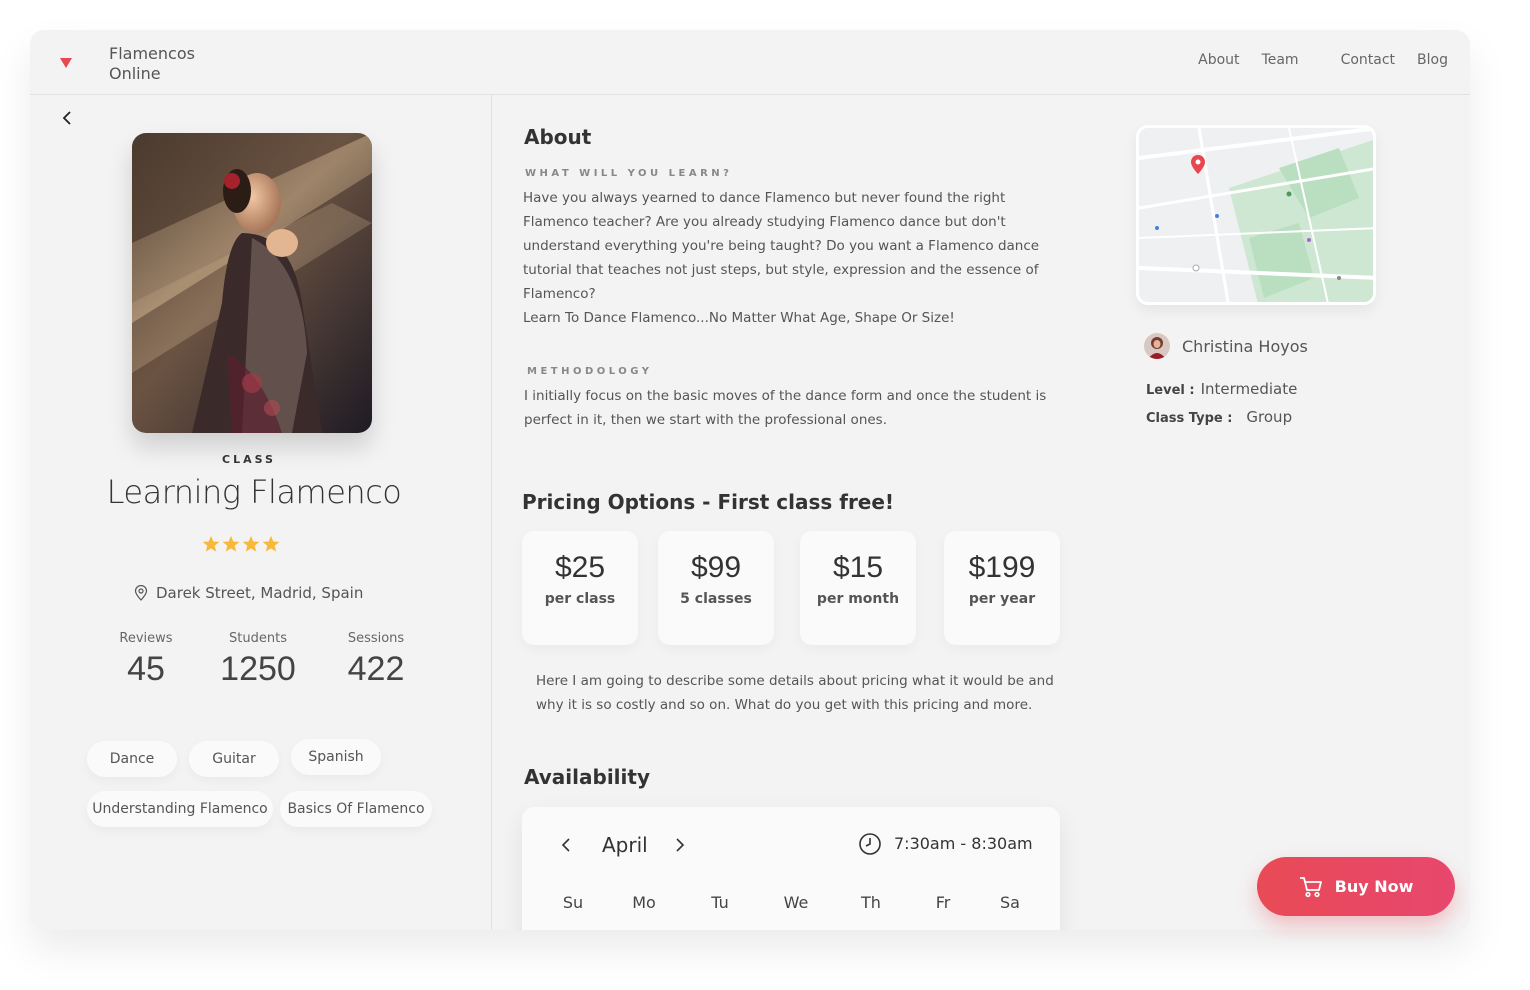 Image resolution: width=1530 pixels, height=990 pixels. I want to click on cart-icon, so click(1310, 886).